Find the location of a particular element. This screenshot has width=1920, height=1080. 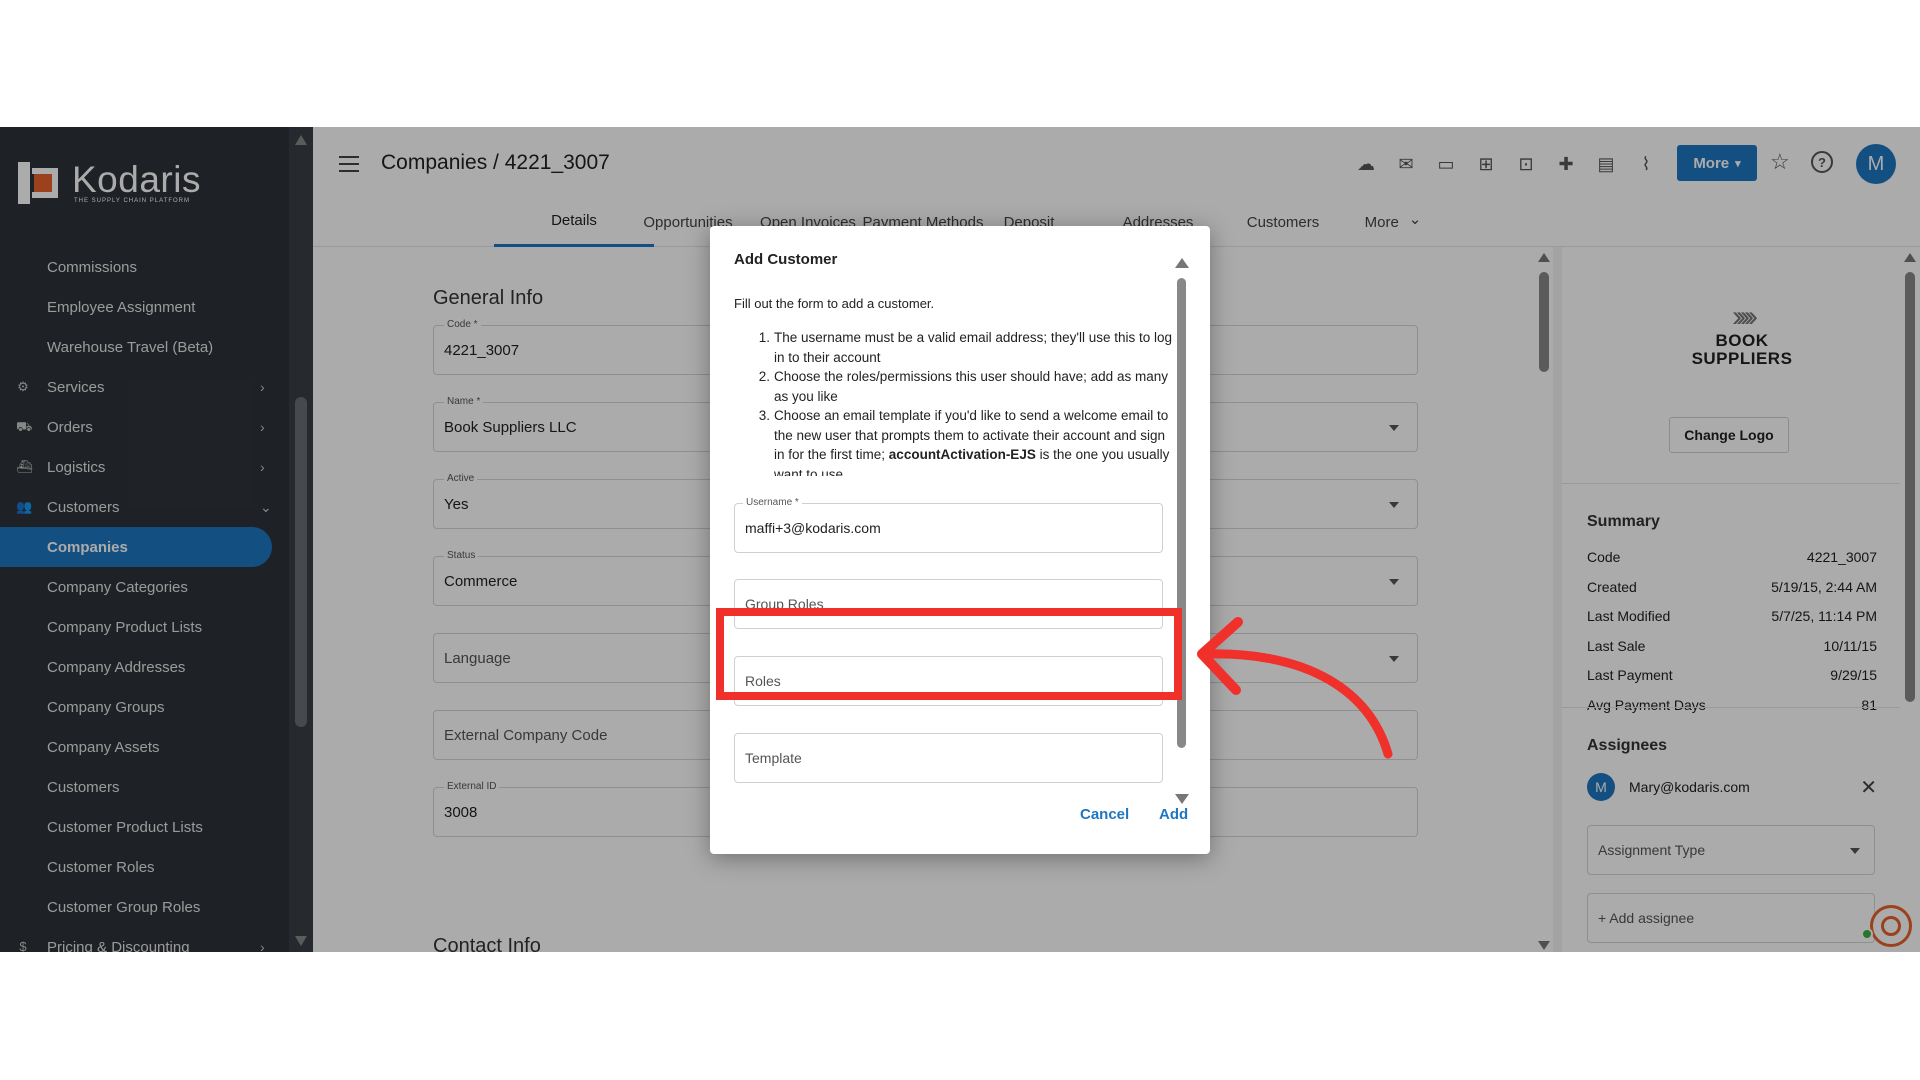

scroll-down-icon is located at coordinates (1182, 799).